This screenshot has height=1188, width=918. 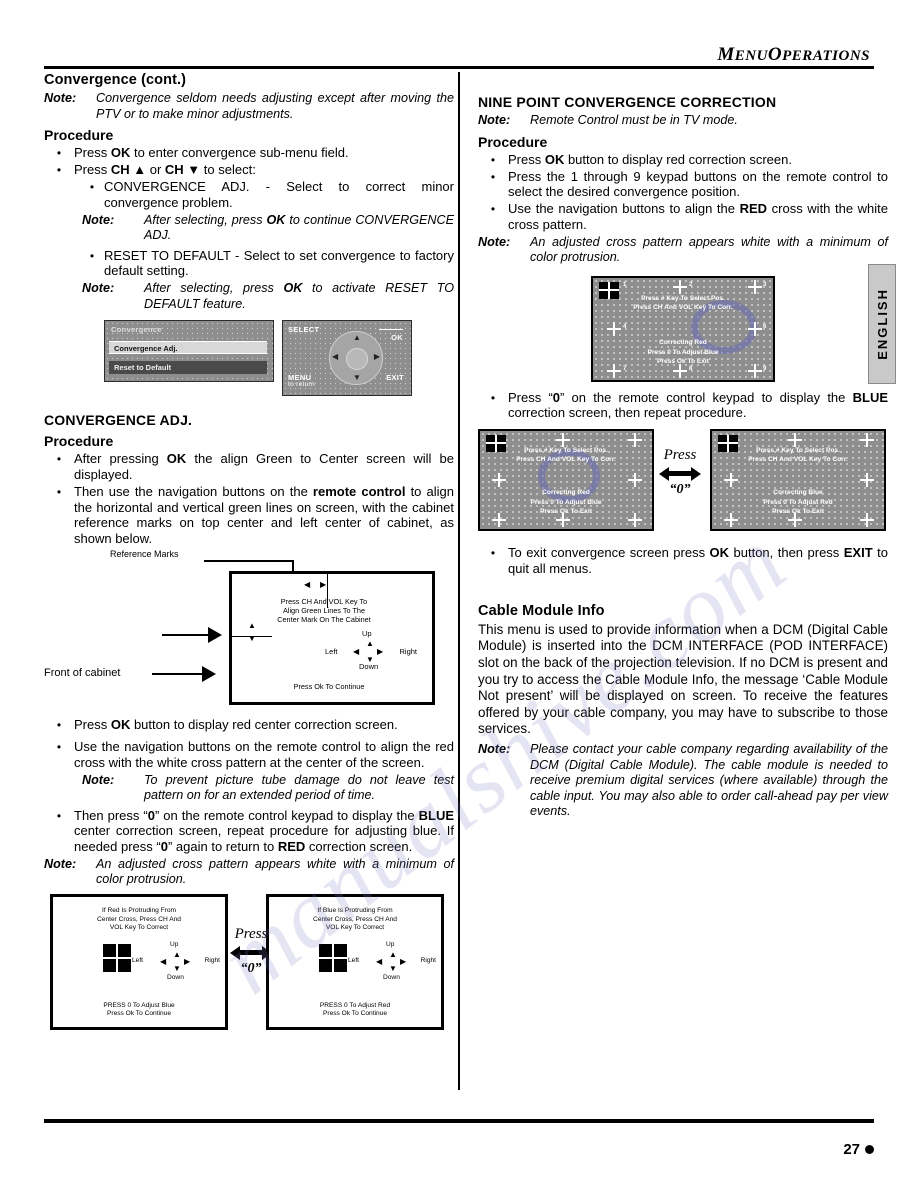 I want to click on nav-arrow-left-icon: ◀, so click(x=335, y=357).